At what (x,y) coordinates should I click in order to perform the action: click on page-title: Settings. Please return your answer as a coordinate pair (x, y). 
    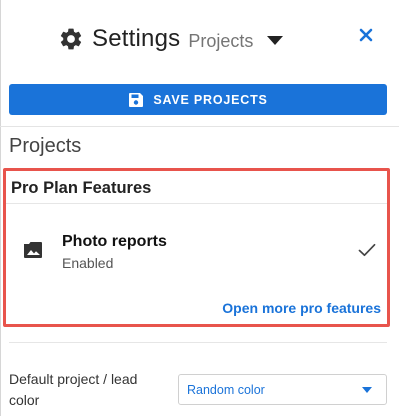
    Looking at the image, I should click on (136, 38).